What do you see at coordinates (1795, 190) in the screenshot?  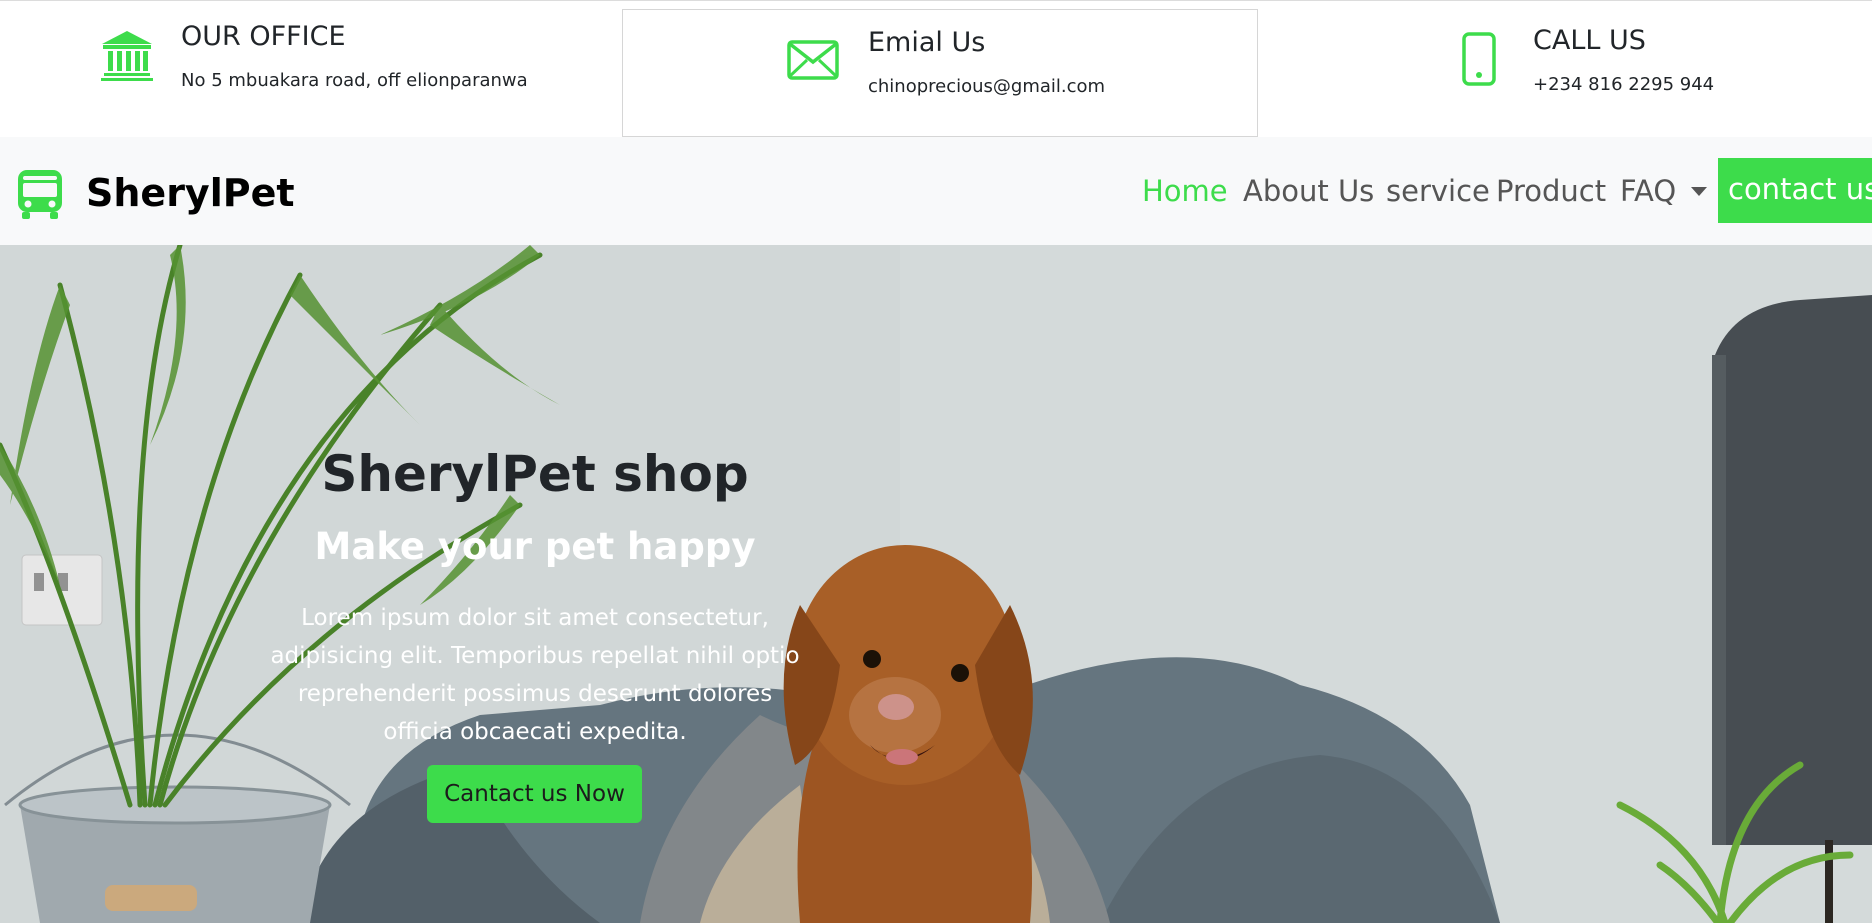 I see `contact-us-button: contact us` at bounding box center [1795, 190].